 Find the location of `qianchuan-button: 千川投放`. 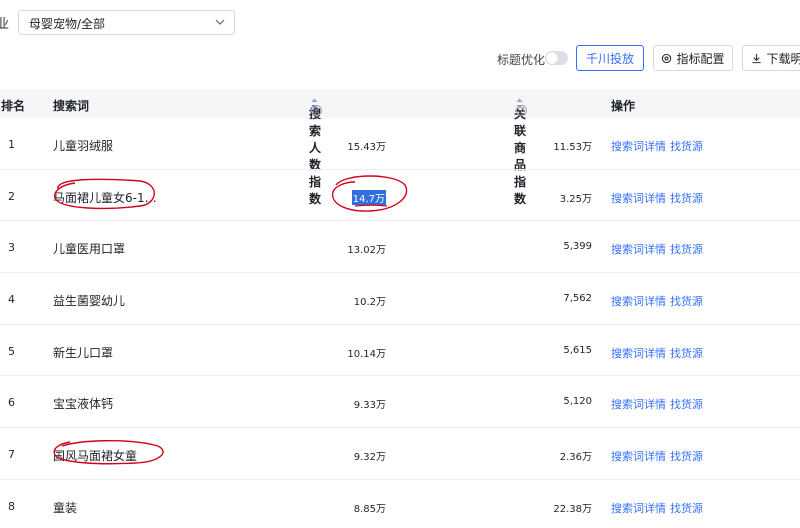

qianchuan-button: 千川投放 is located at coordinates (610, 58).